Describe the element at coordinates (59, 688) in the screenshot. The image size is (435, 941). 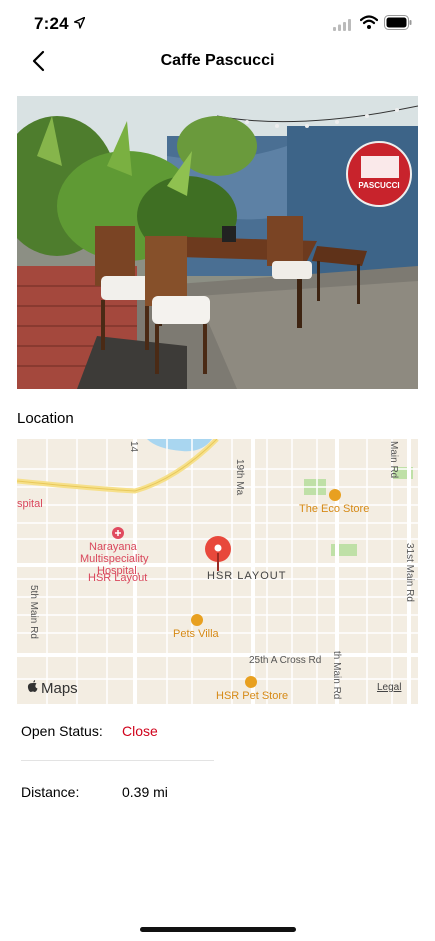
I see `maps-attribution-text: Maps` at that location.